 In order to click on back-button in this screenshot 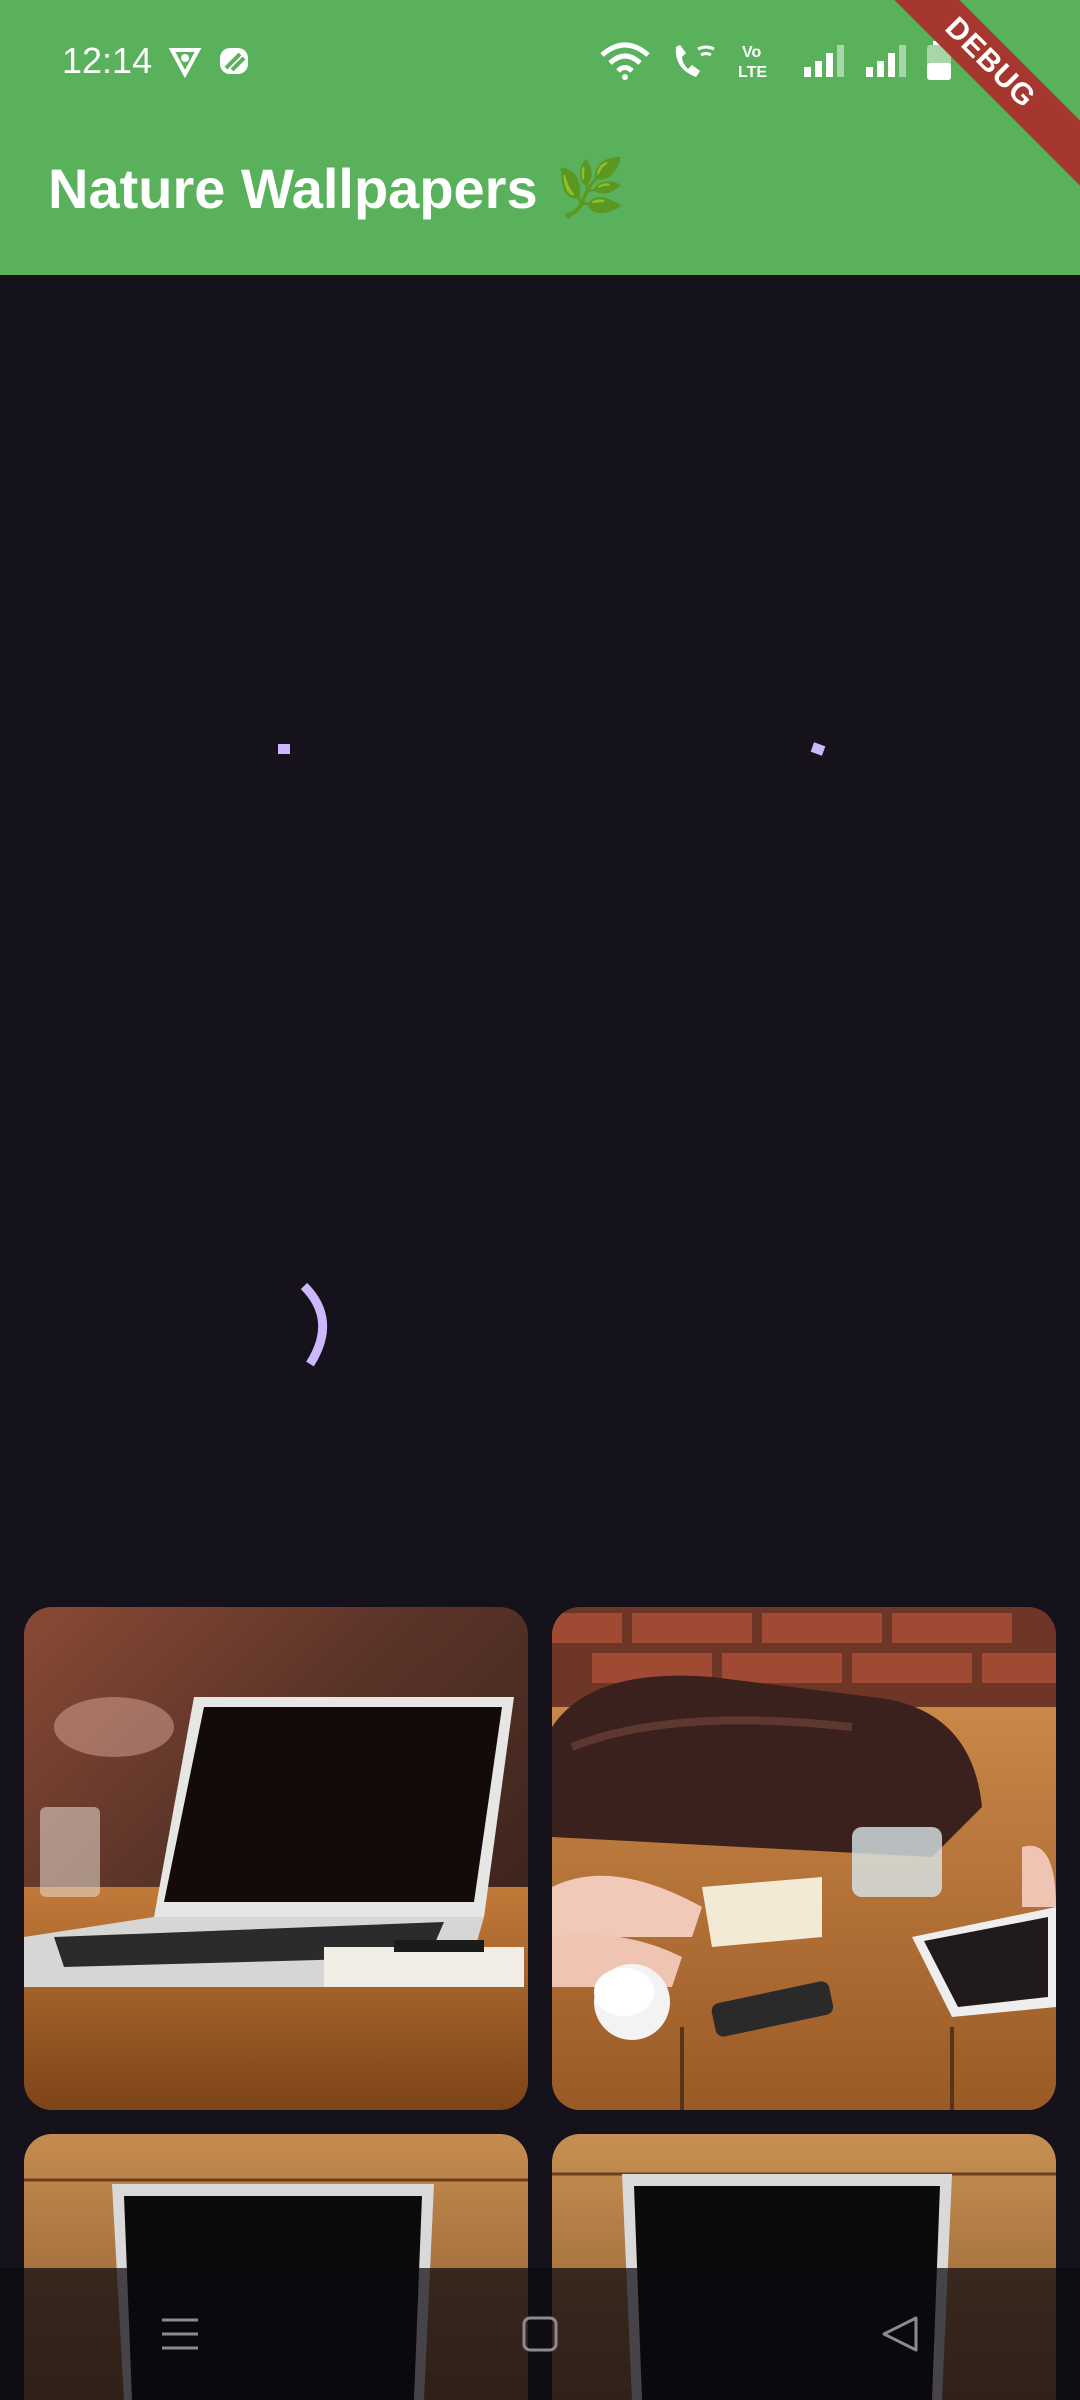, I will do `click(900, 2334)`.